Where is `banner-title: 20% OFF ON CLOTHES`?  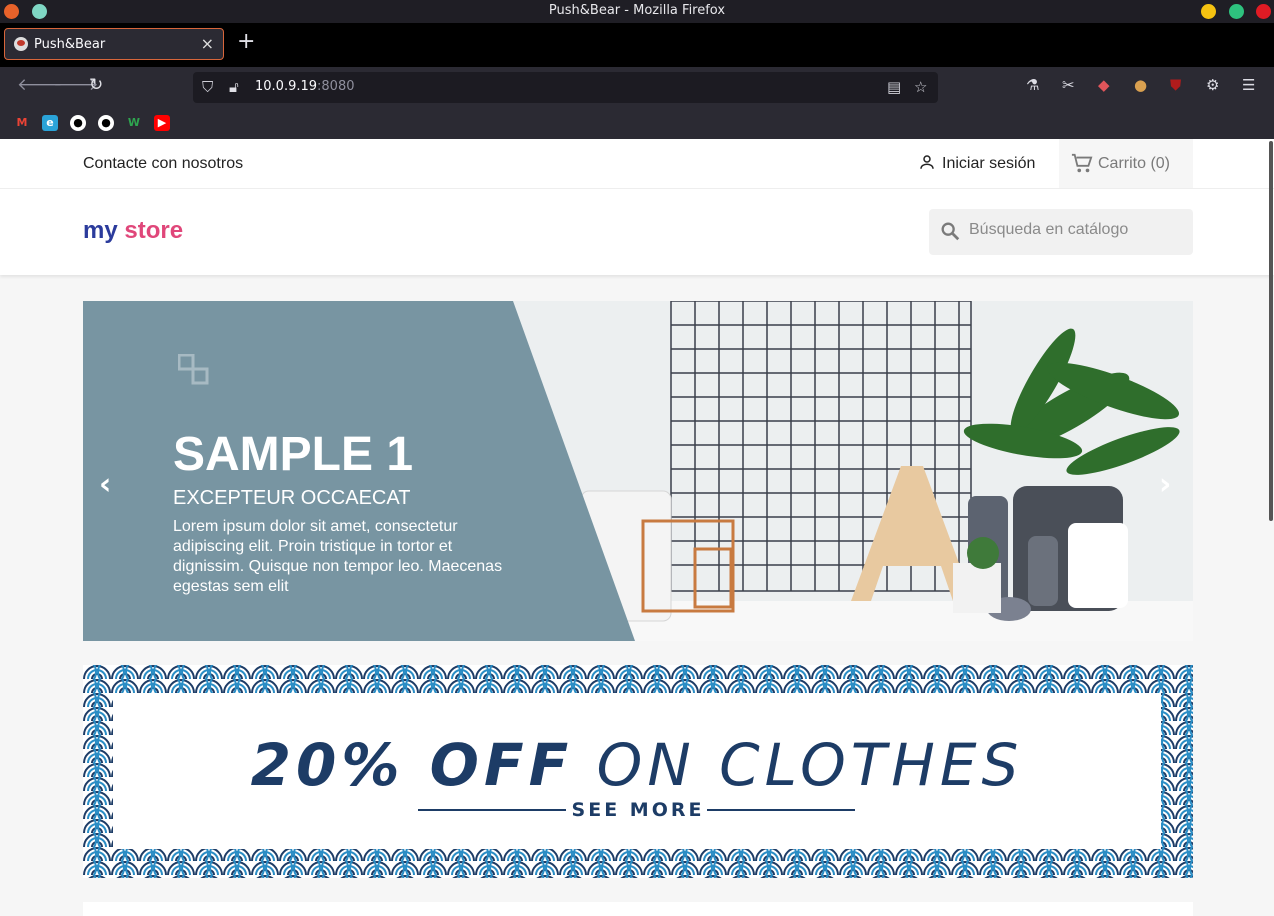 banner-title: 20% OFF ON CLOTHES is located at coordinates (637, 765).